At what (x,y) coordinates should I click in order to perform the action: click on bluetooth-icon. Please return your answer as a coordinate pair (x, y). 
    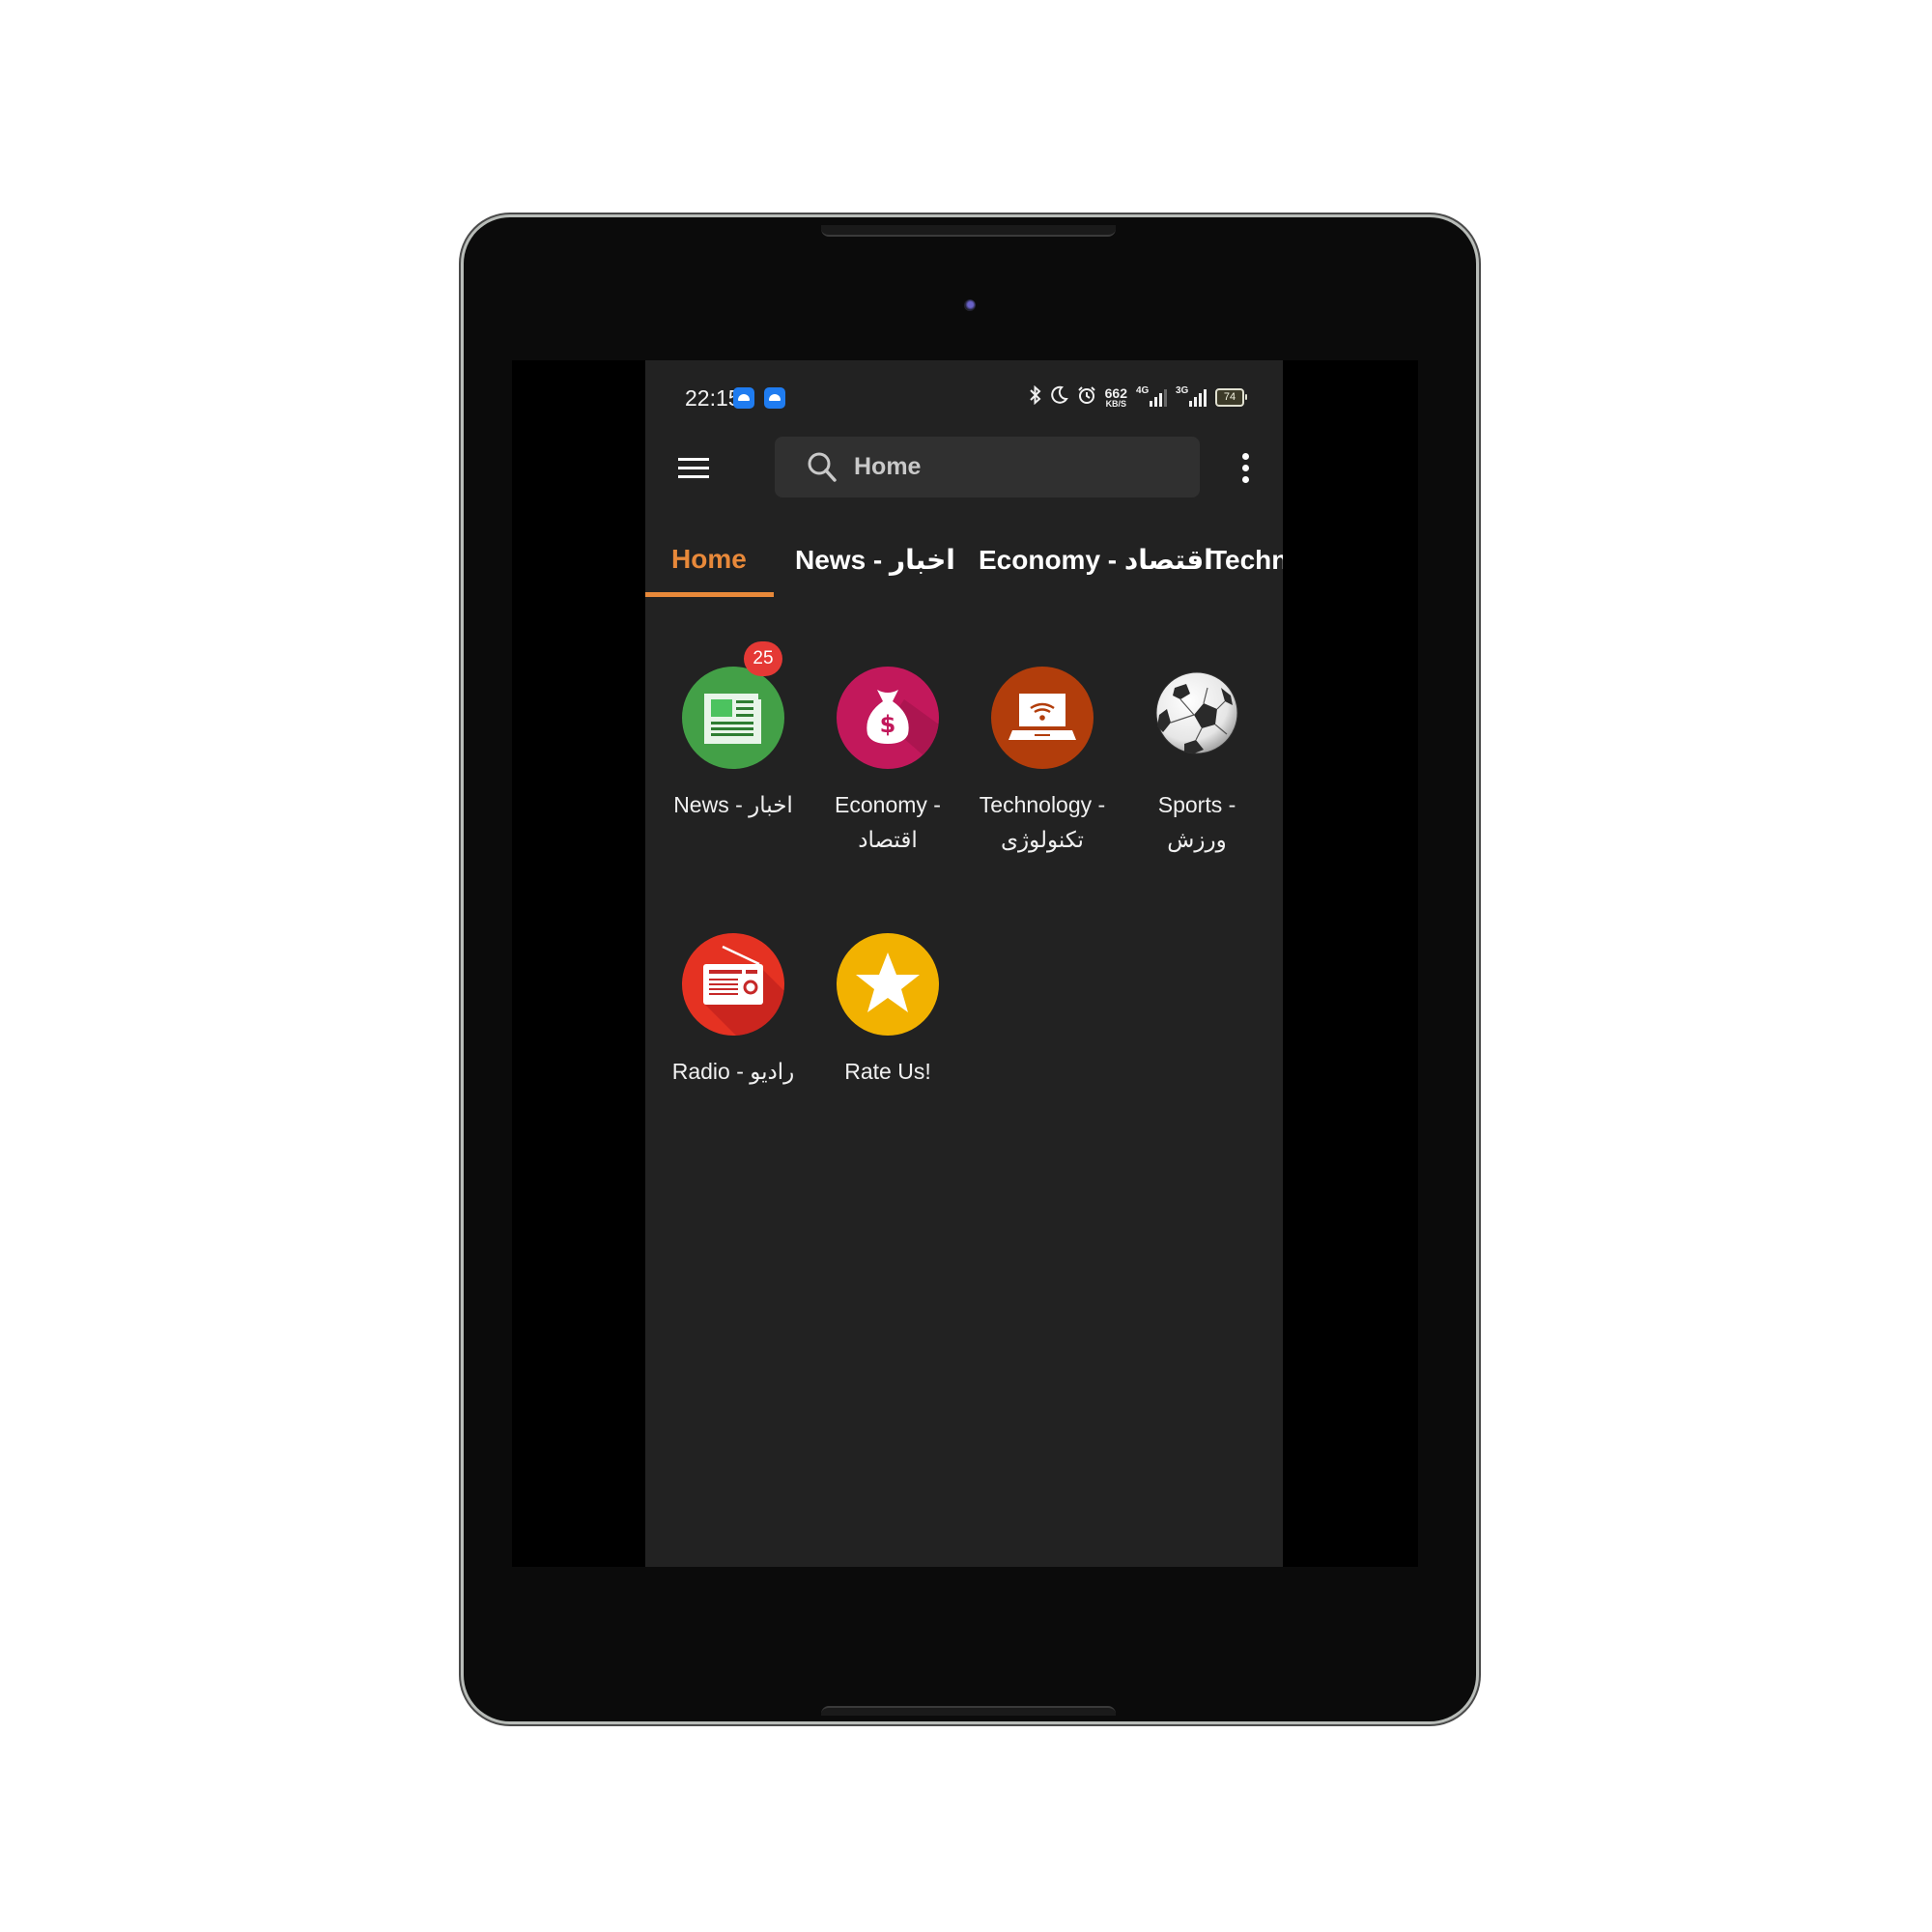
    Looking at the image, I should click on (1035, 396).